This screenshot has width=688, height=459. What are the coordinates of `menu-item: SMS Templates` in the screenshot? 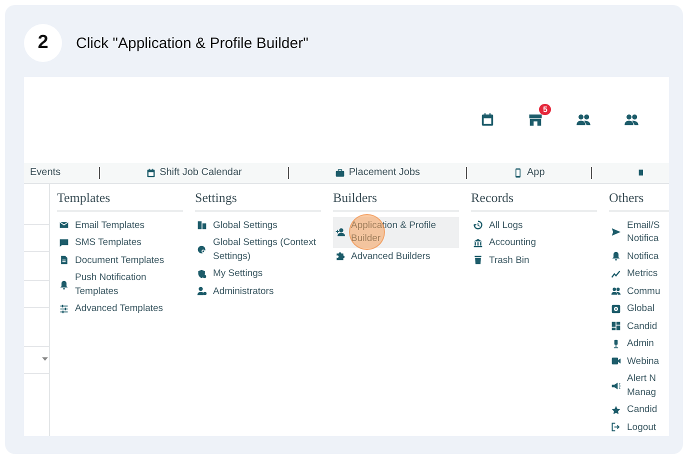 It's located at (120, 243).